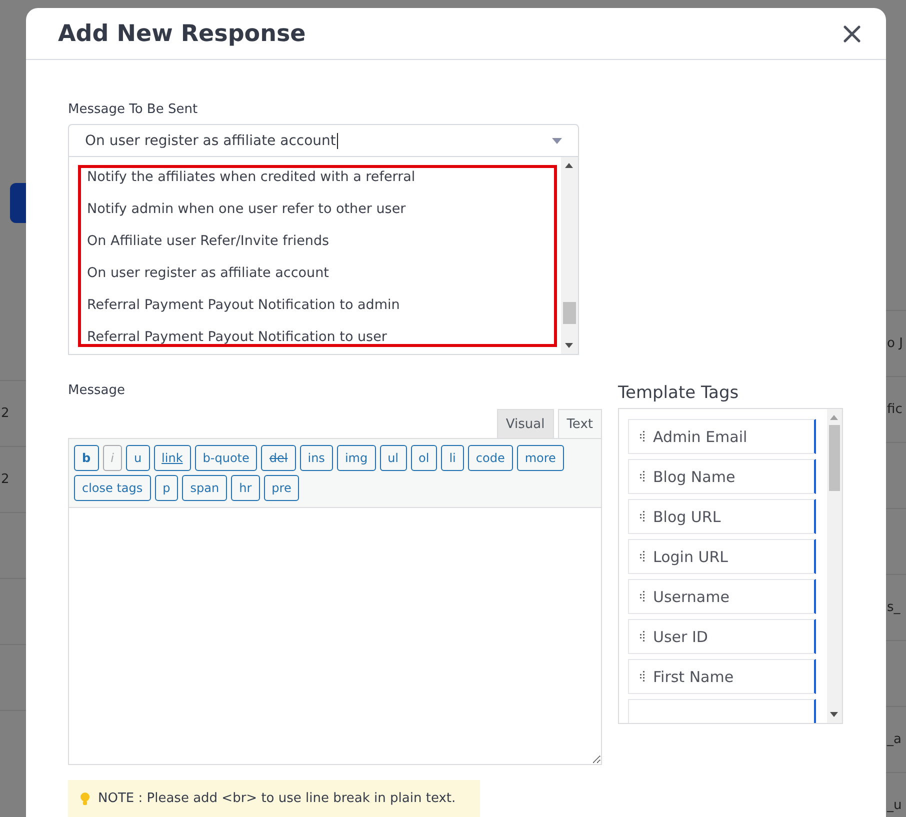 The width and height of the screenshot is (906, 817). I want to click on scroll-up-icon, so click(569, 165).